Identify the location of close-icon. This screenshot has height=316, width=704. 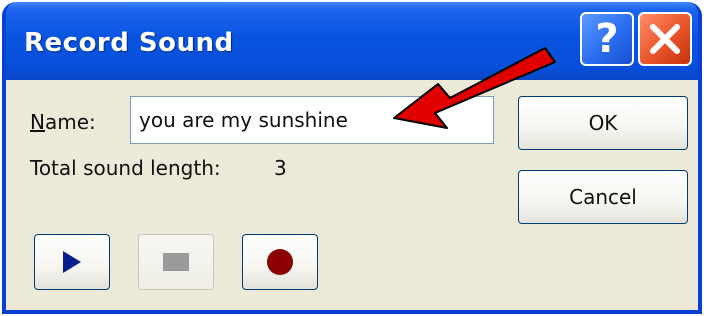
(665, 39).